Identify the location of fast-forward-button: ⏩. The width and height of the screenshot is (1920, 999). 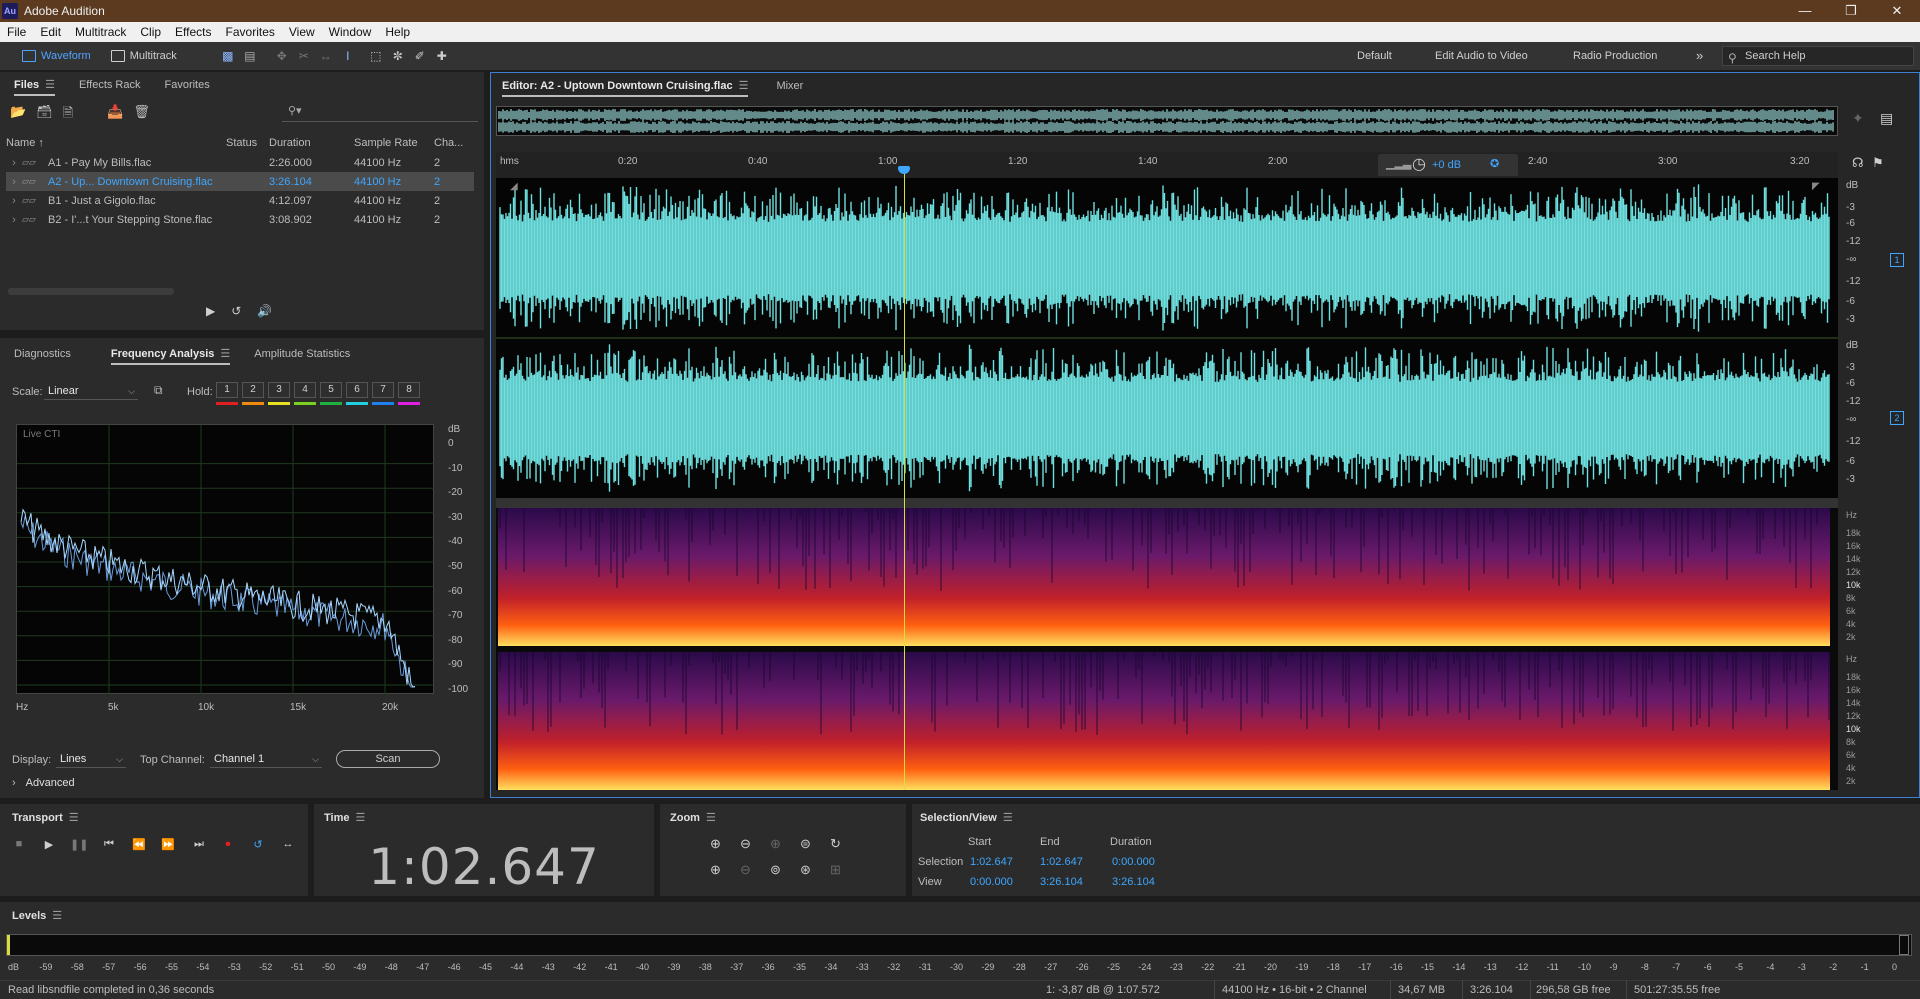
(168, 845).